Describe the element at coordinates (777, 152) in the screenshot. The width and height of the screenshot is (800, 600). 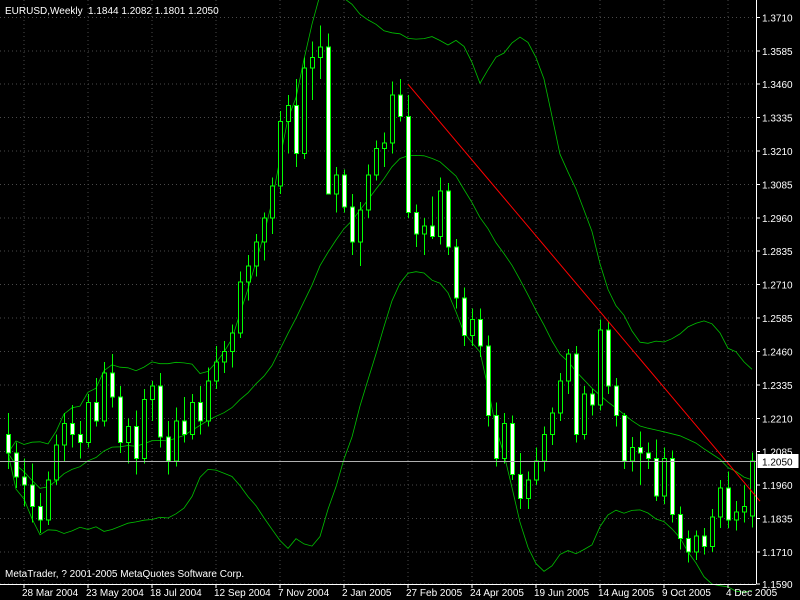
I see `y-tick-label: 1.3210` at that location.